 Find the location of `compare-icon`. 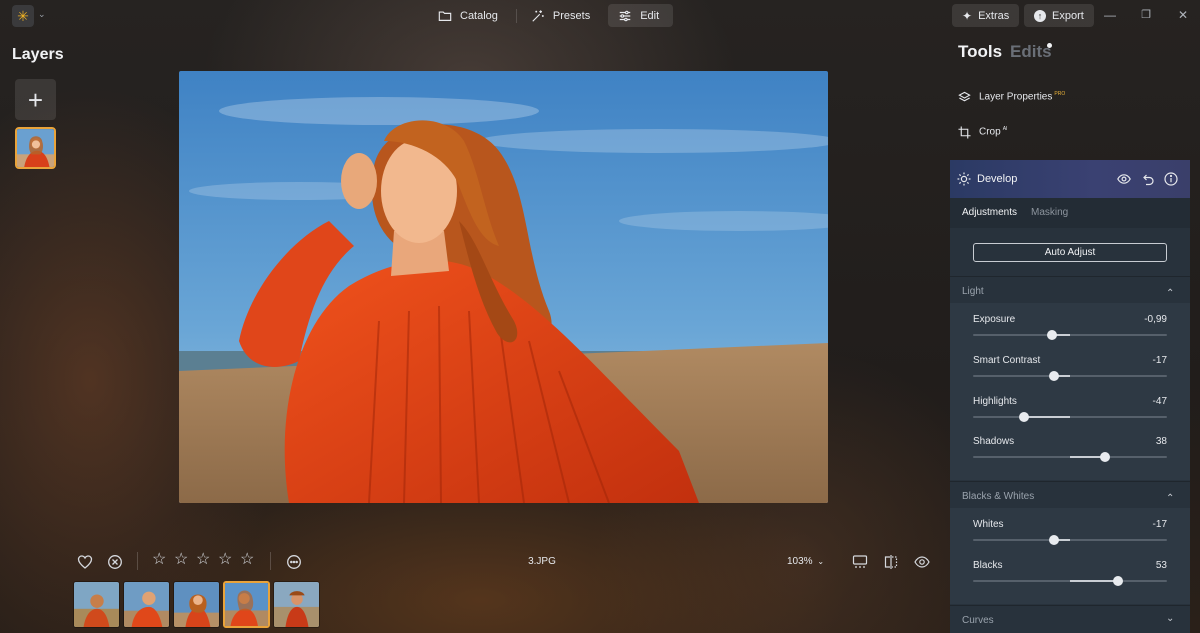

compare-icon is located at coordinates (891, 562).